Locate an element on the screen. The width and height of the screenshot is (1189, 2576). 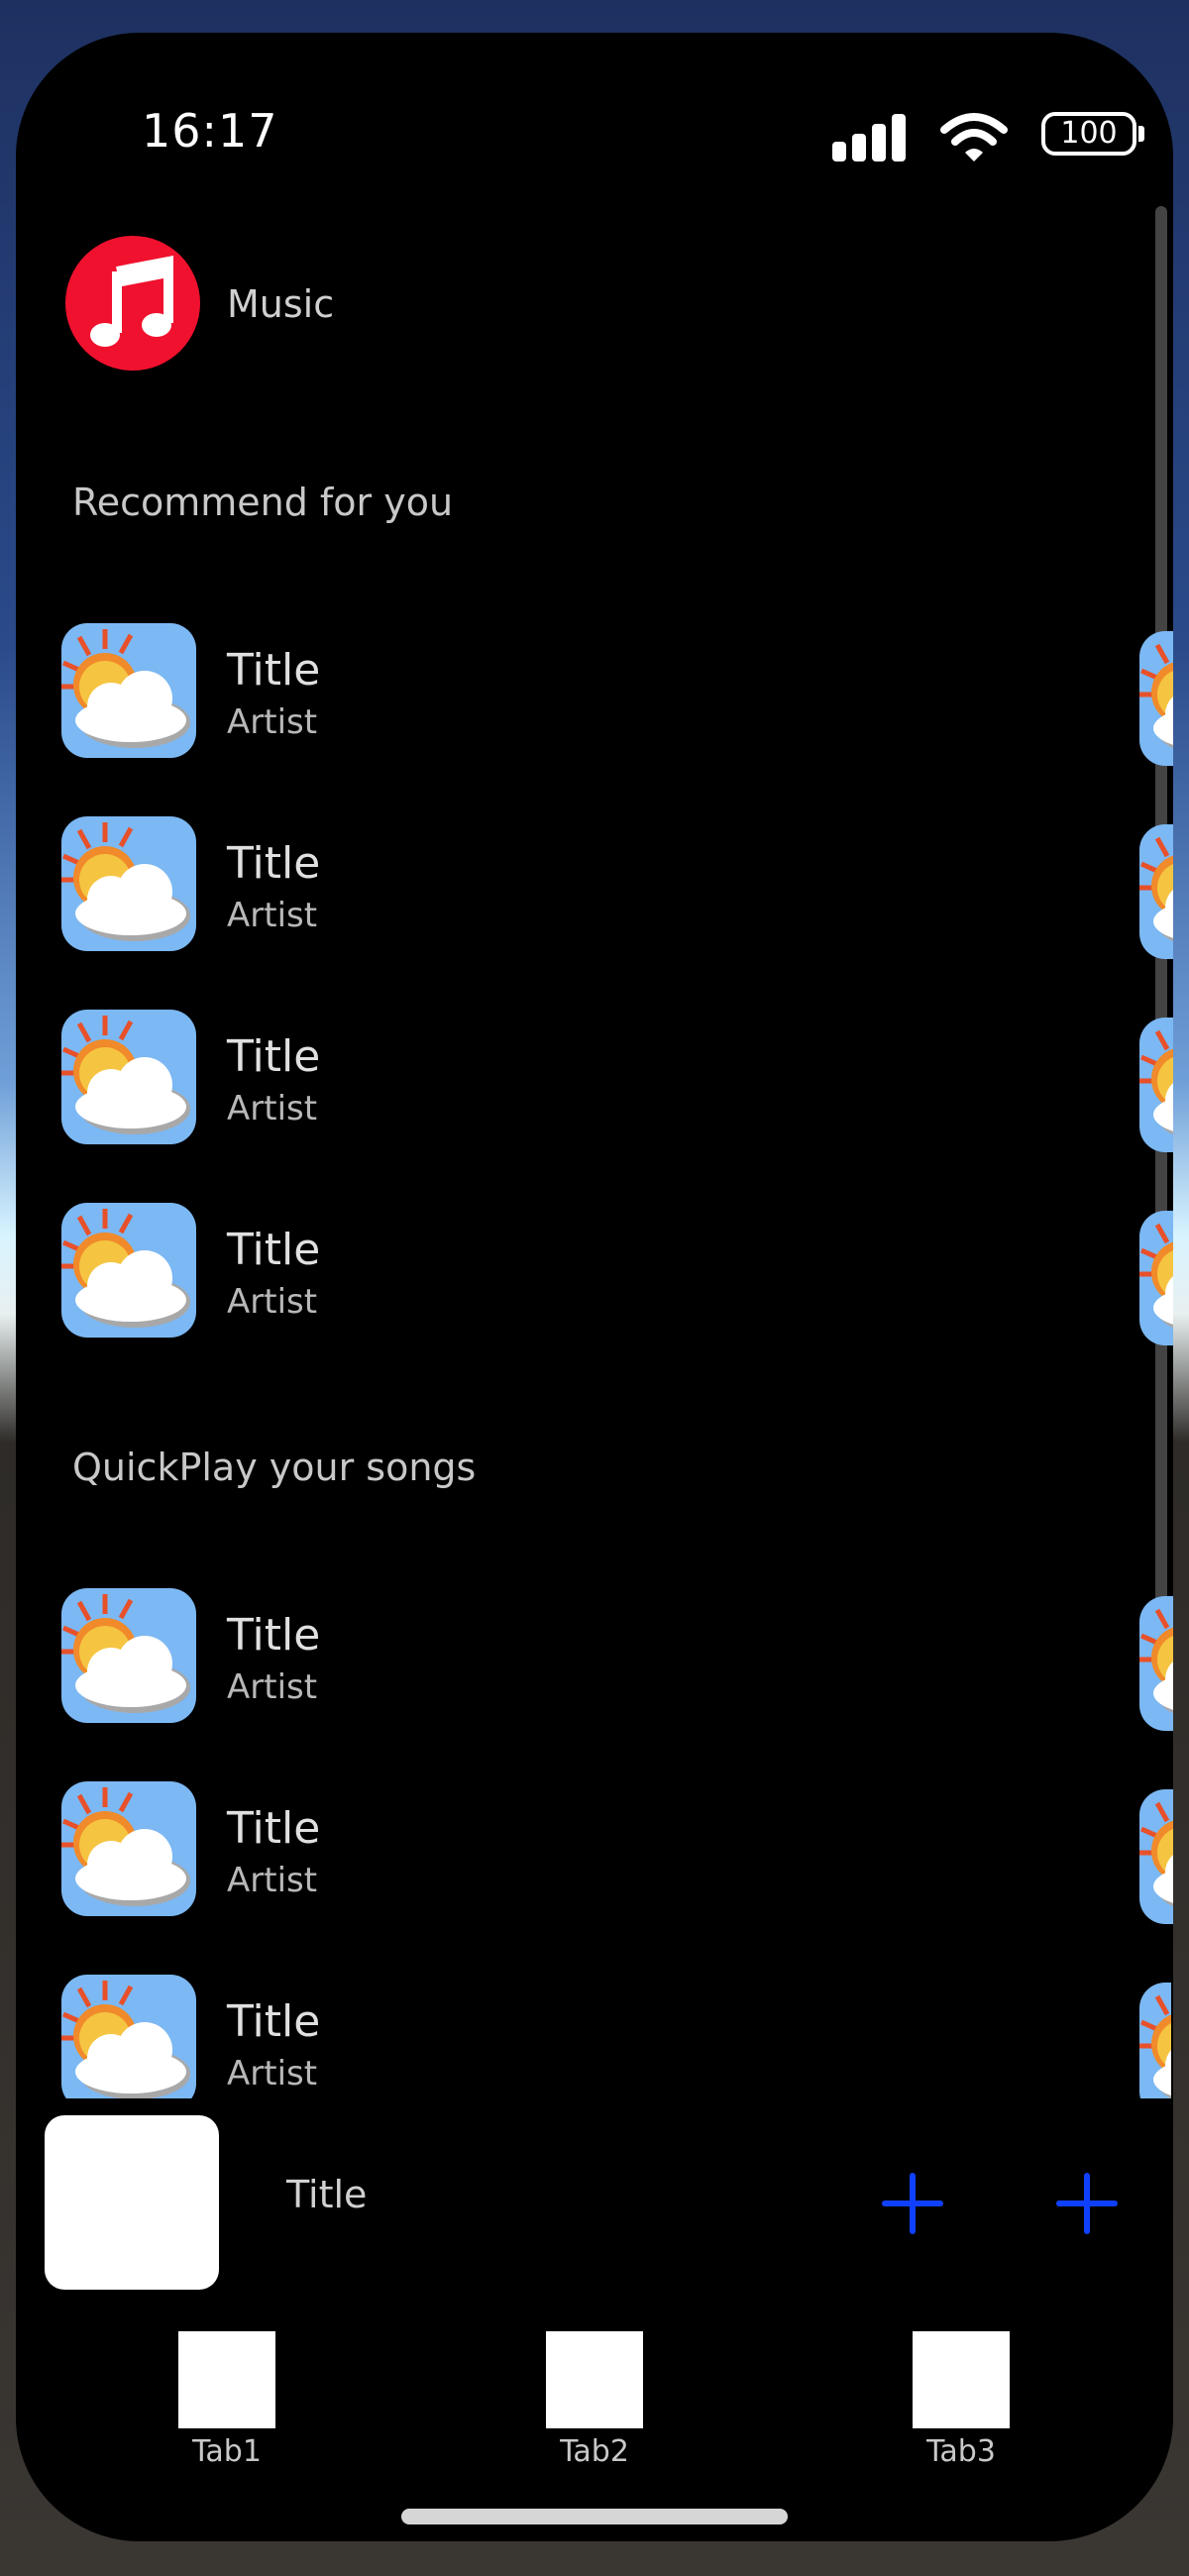
tab-1: Tab1 is located at coordinates (226, 2400).